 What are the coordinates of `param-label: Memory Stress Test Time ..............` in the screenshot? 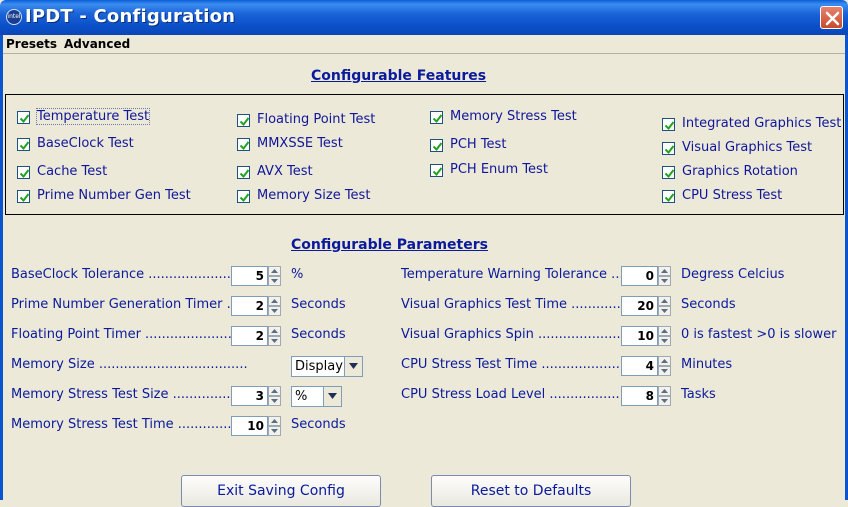 It's located at (123, 424).